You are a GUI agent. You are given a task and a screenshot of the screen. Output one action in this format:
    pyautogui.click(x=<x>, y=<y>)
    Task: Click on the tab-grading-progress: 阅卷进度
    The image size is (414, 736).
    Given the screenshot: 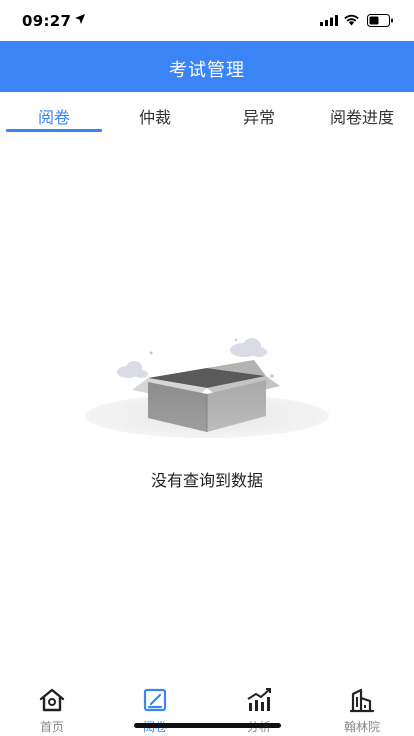 What is the action you would take?
    pyautogui.click(x=362, y=113)
    